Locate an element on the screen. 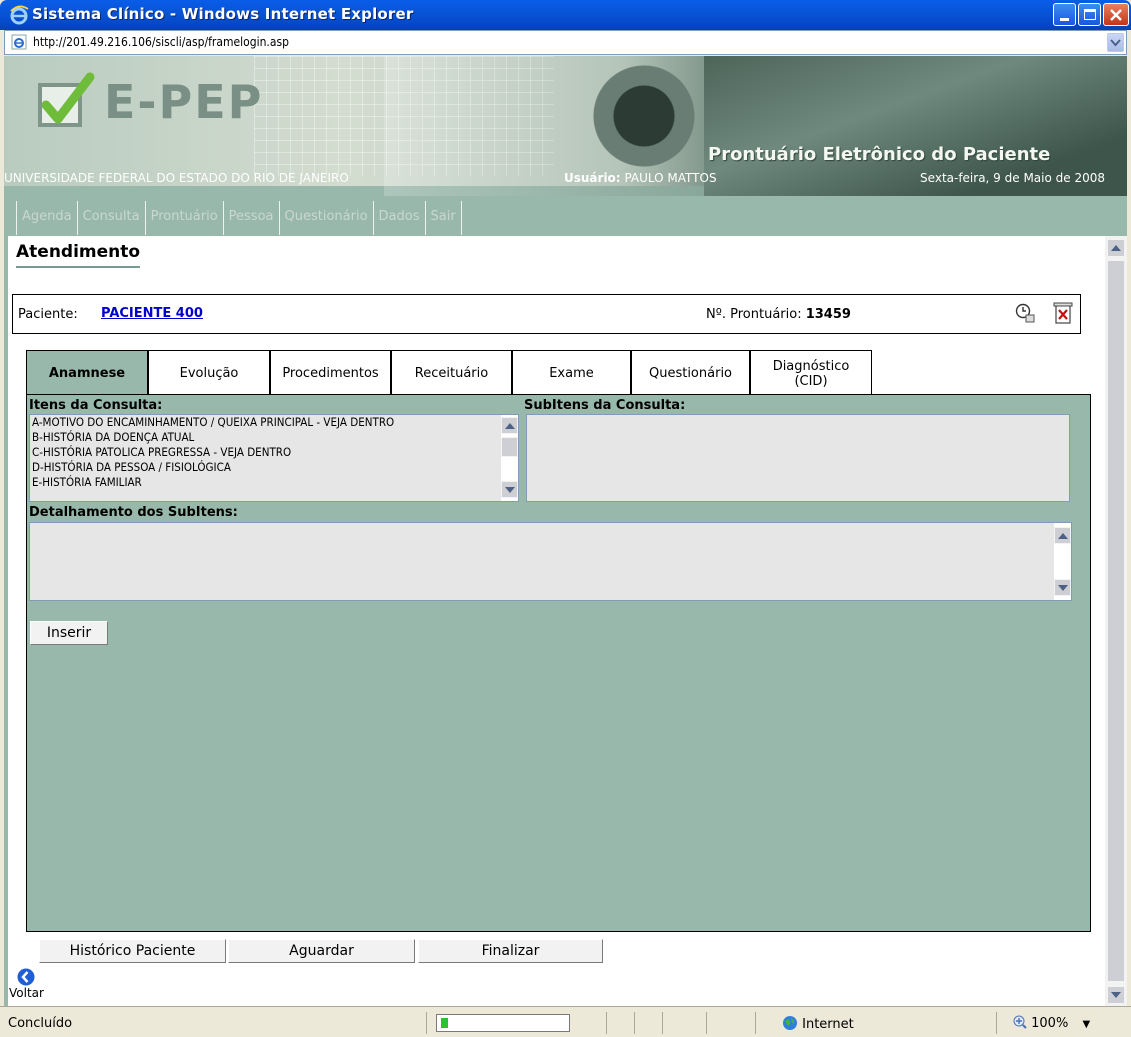  menu-item-sair: Sair is located at coordinates (444, 218).